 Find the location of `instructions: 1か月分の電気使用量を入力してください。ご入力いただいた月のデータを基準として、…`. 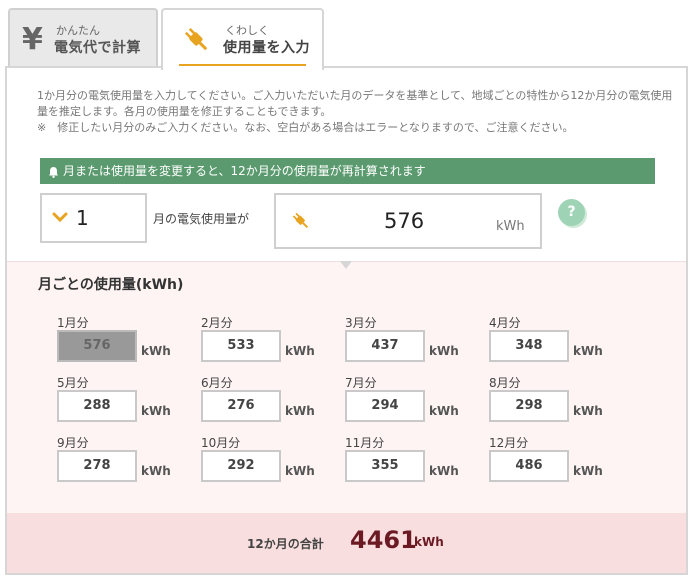

instructions: 1か月分の電気使用量を入力してください。ご入力いただいた月のデータを基準として、… is located at coordinates (357, 112).